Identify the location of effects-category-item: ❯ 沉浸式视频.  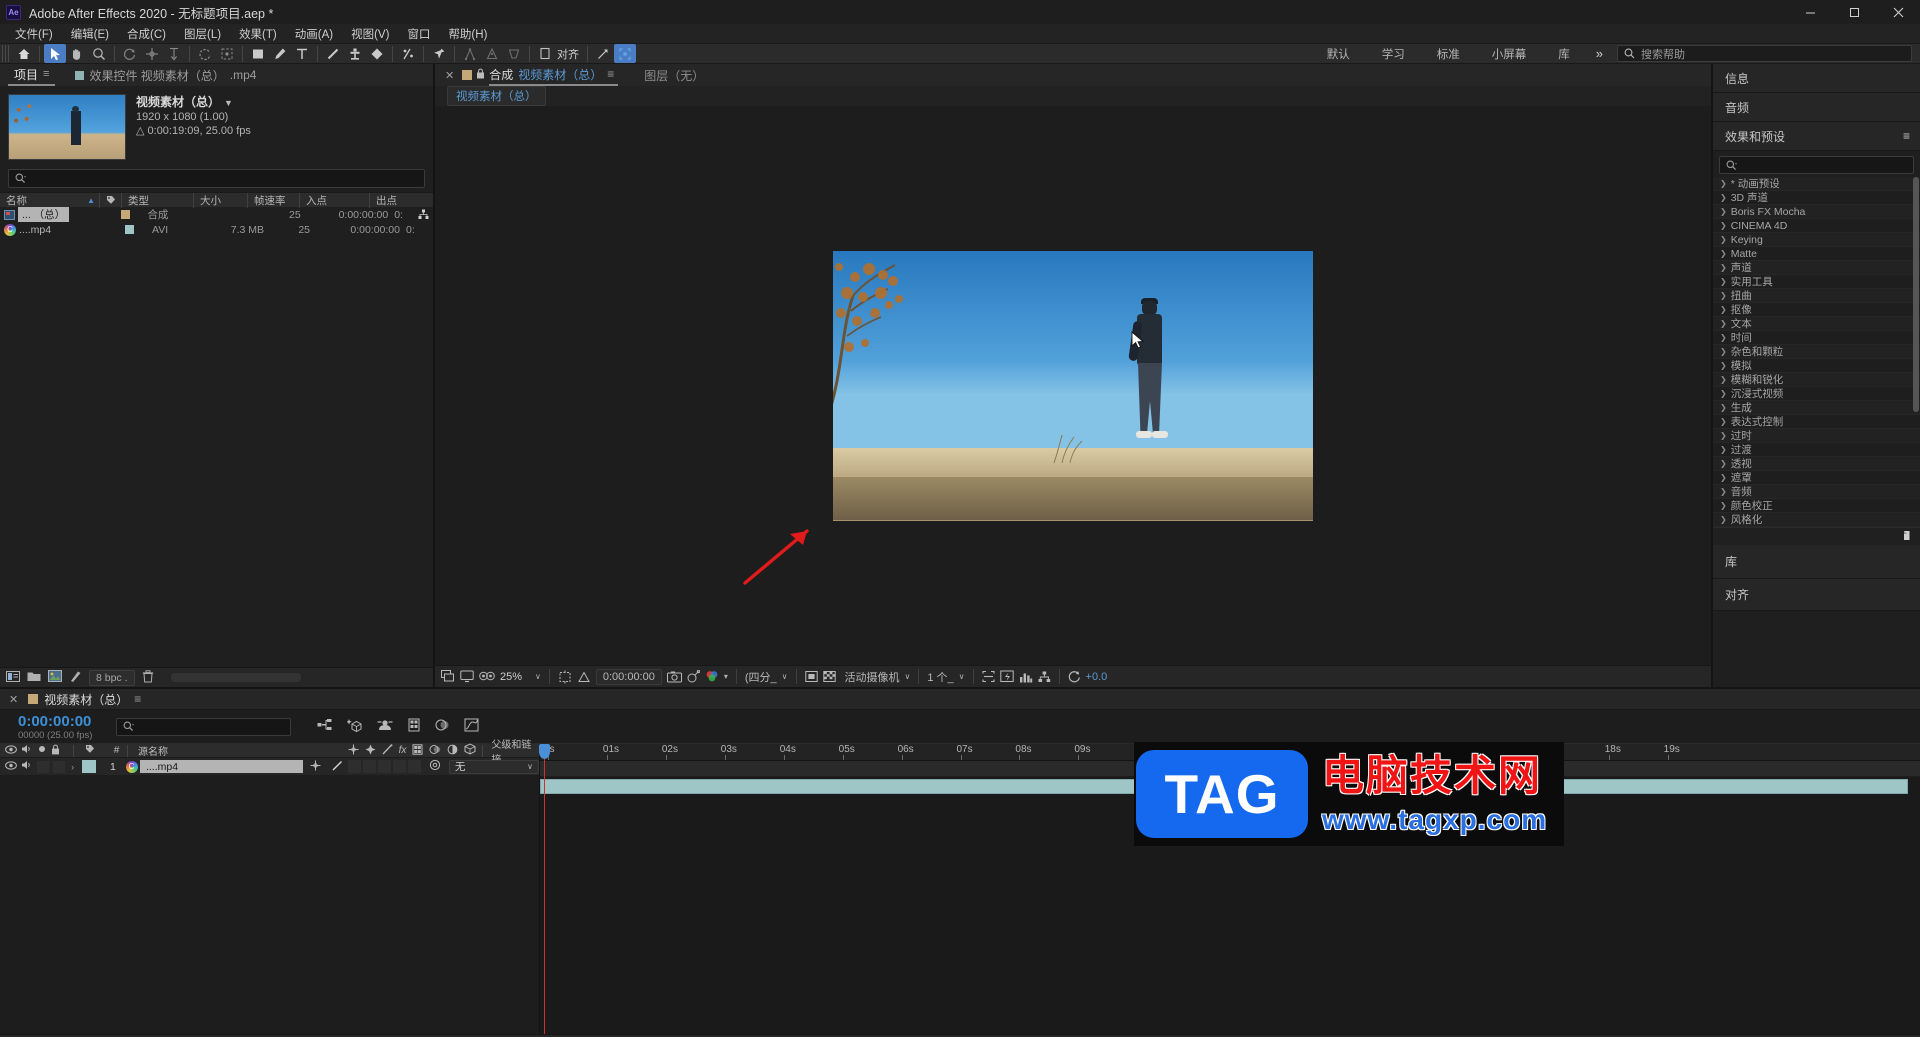
(1816, 394).